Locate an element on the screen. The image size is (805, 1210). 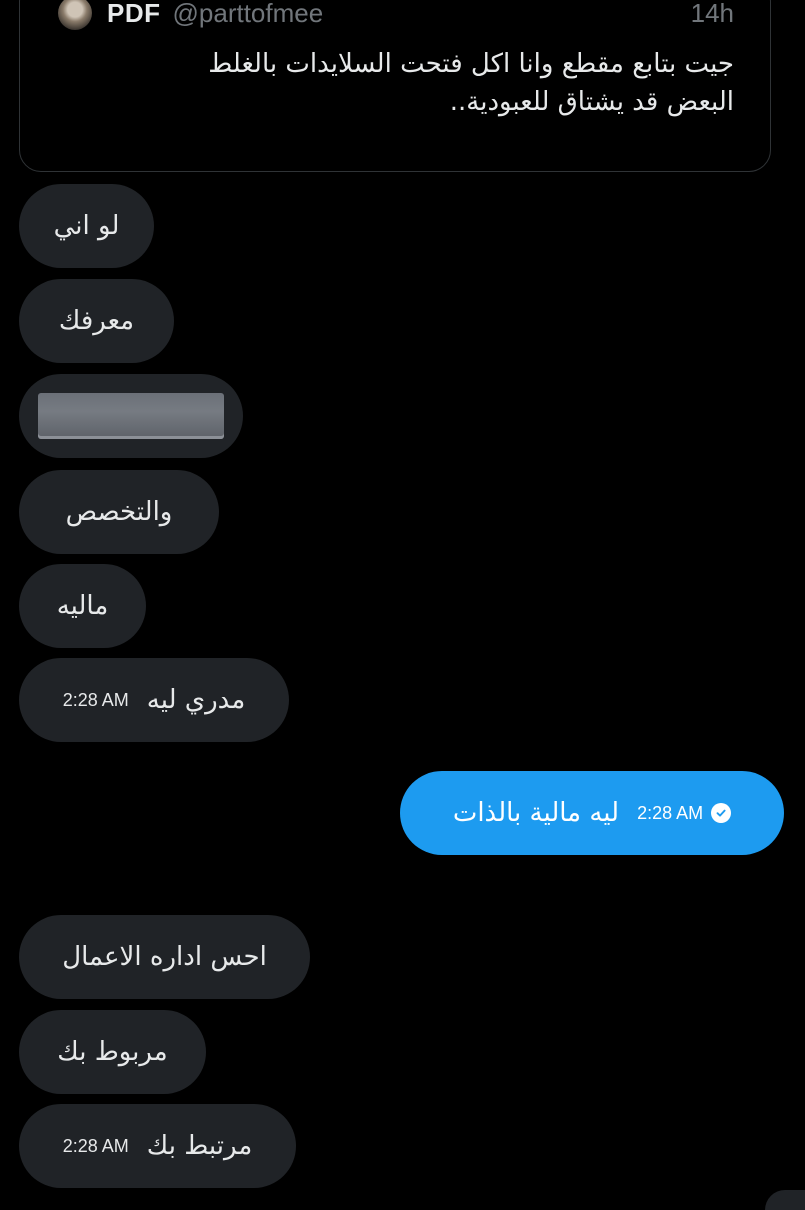
message-text: والتخصص is located at coordinates (119, 512).